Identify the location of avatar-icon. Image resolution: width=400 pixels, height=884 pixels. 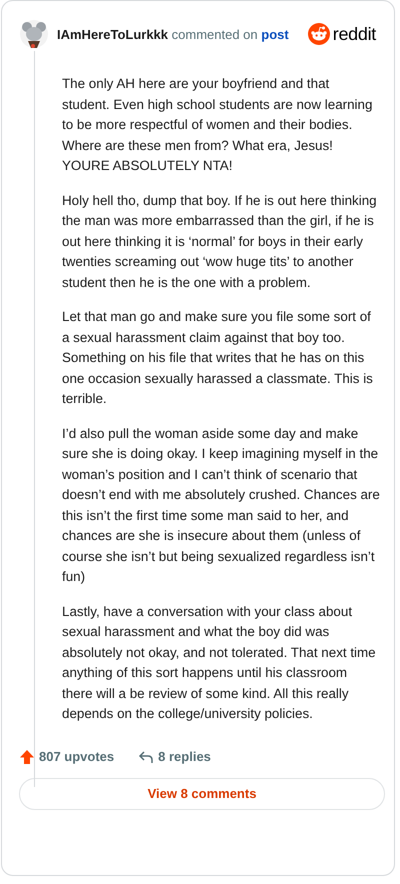
(34, 34).